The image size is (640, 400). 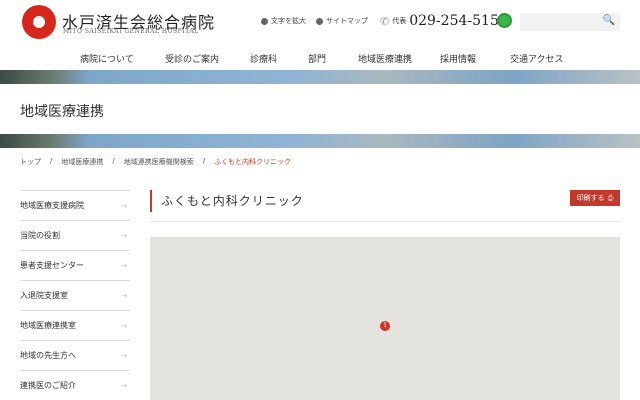 I want to click on breadcrumb-item: 地域連携医療機関検索, so click(x=159, y=162).